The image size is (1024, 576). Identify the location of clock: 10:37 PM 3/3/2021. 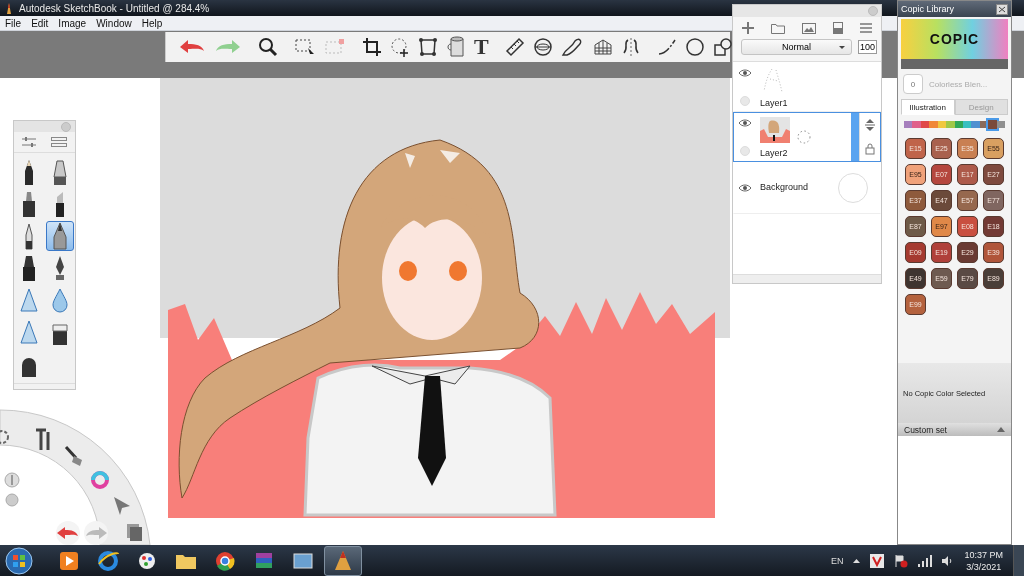
(983, 560).